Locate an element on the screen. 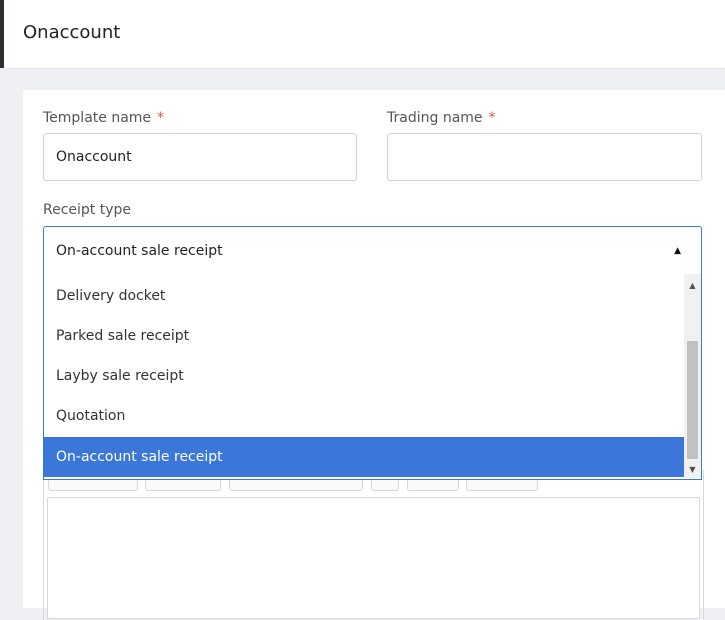 The width and height of the screenshot is (725, 620). trading-name-input is located at coordinates (544, 157).